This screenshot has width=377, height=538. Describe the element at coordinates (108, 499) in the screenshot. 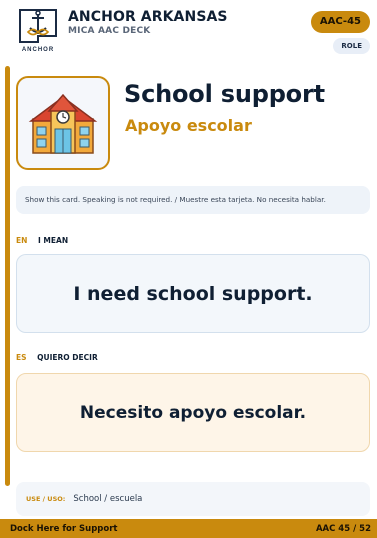

I see `use-value: School / escuela` at that location.